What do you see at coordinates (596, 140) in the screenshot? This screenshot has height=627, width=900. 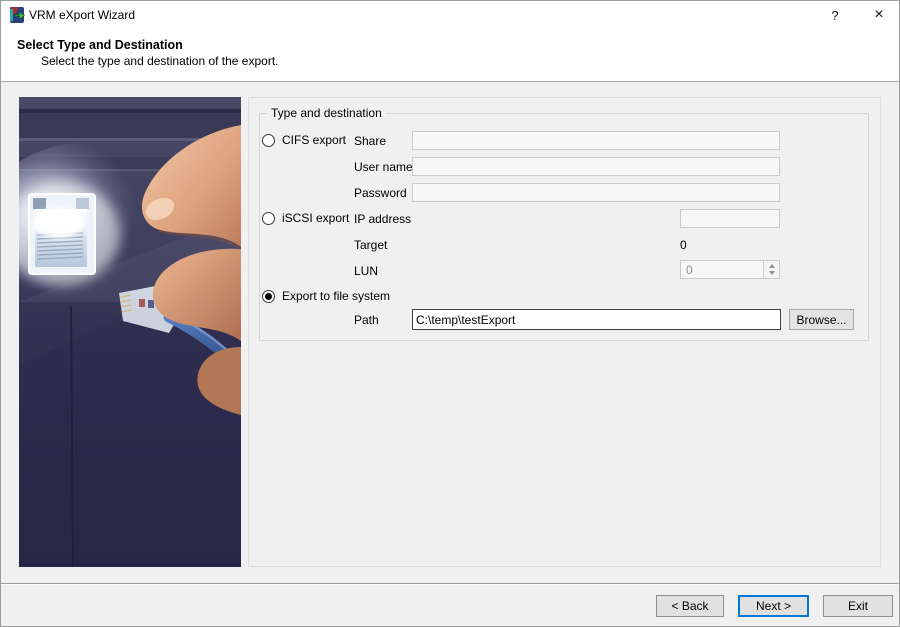 I see `share-input` at bounding box center [596, 140].